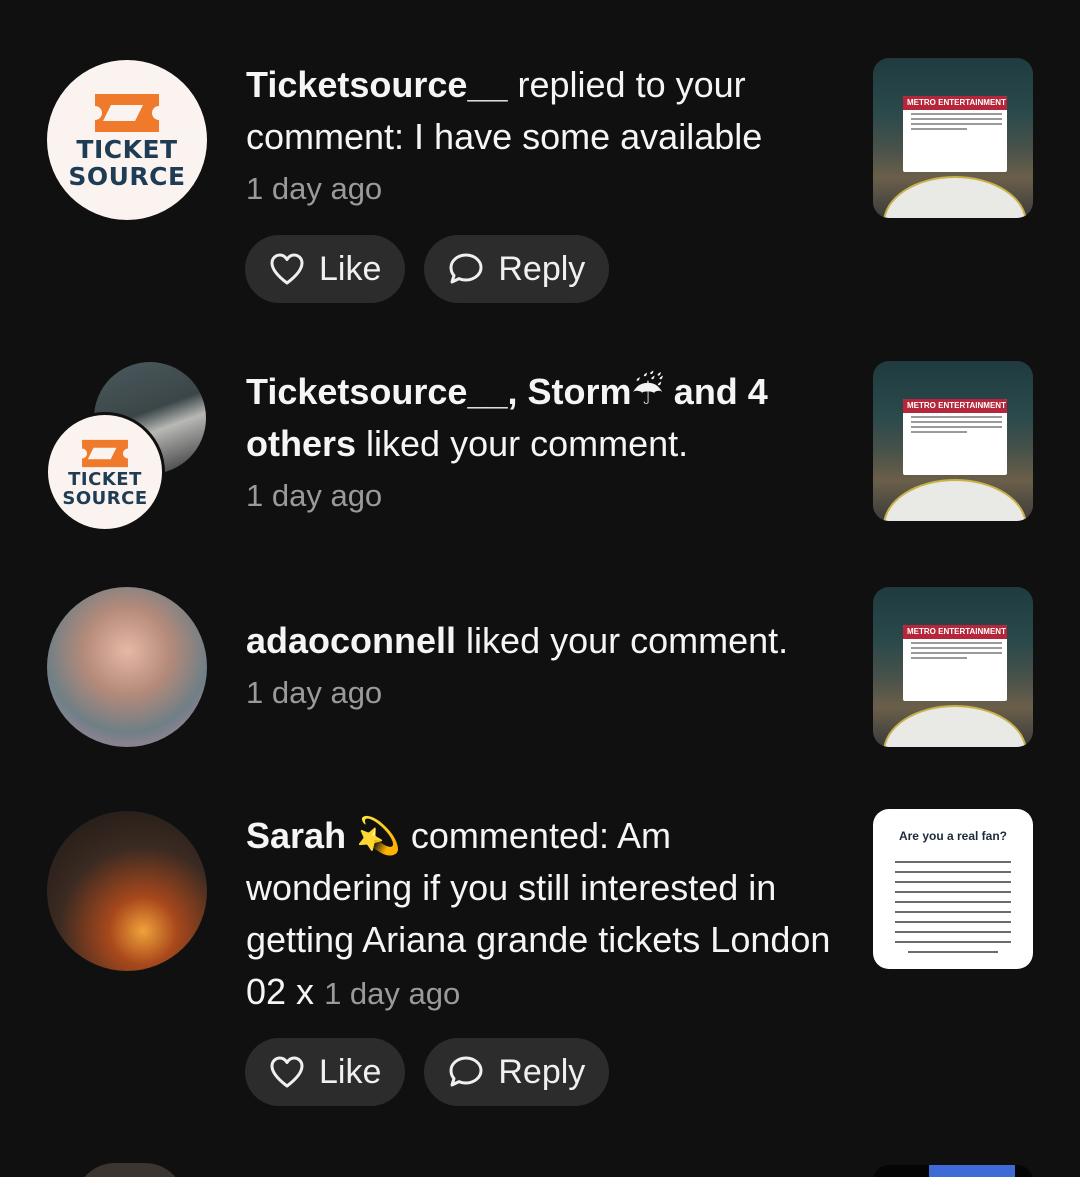 This screenshot has height=1177, width=1080. I want to click on emoji: ☔, so click(647, 391).